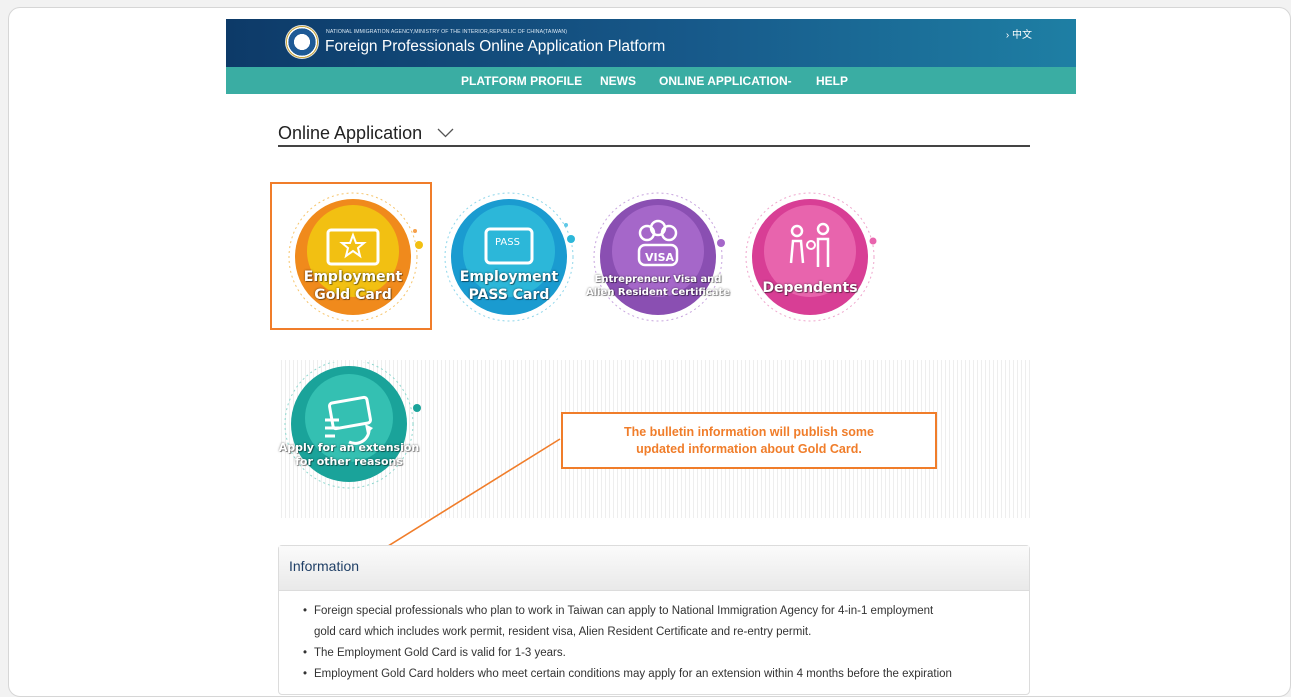  What do you see at coordinates (509, 295) in the screenshot?
I see `service-label: PASS Card` at bounding box center [509, 295].